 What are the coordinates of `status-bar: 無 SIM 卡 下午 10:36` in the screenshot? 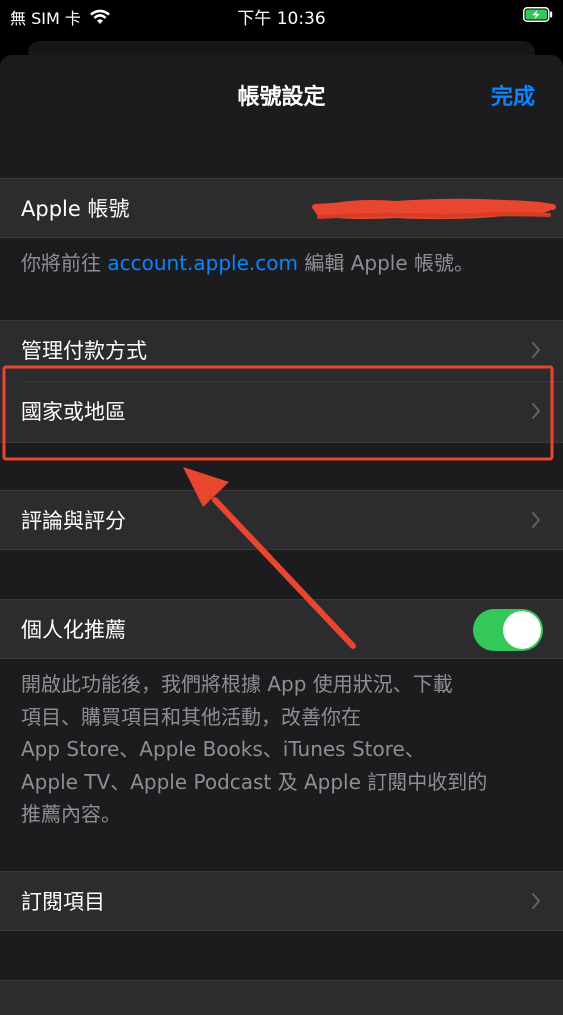 It's located at (281, 16).